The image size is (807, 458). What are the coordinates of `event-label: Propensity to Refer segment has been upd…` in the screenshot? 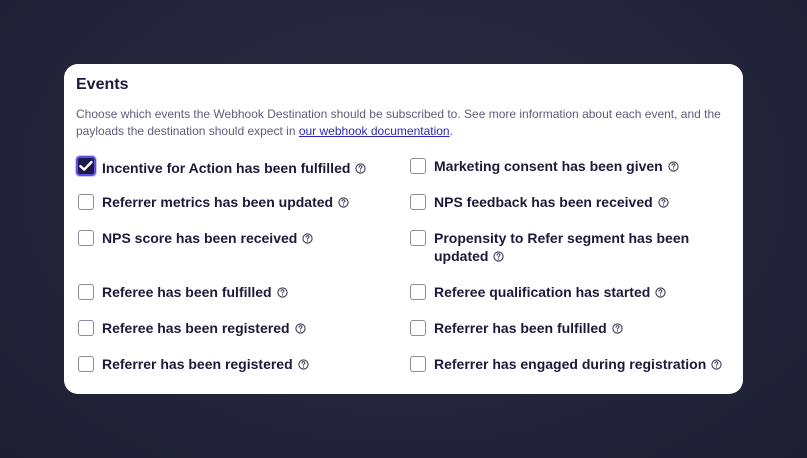 It's located at (562, 247).